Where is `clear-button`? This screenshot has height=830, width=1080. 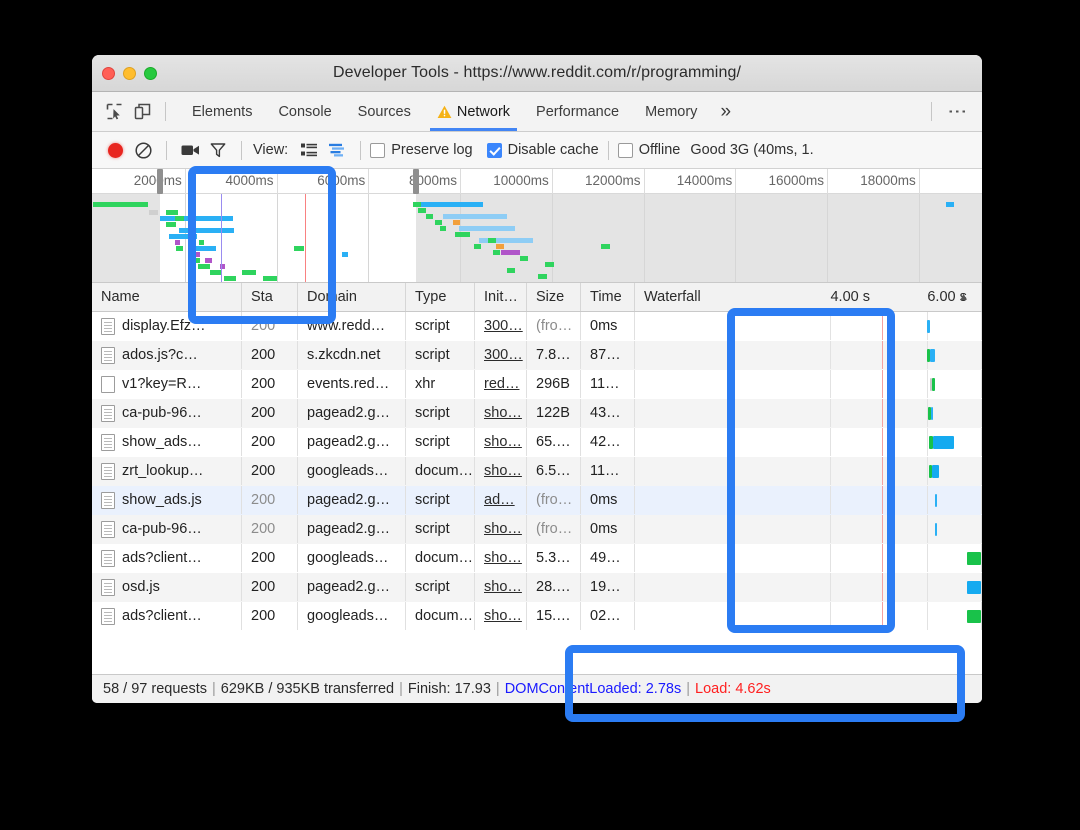
clear-button is located at coordinates (143, 150).